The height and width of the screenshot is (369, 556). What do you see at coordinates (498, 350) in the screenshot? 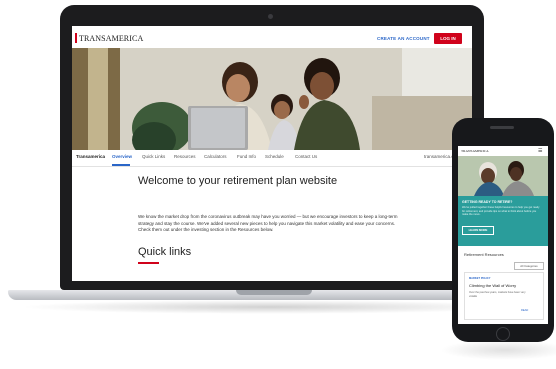
I see `phone-shadow` at bounding box center [498, 350].